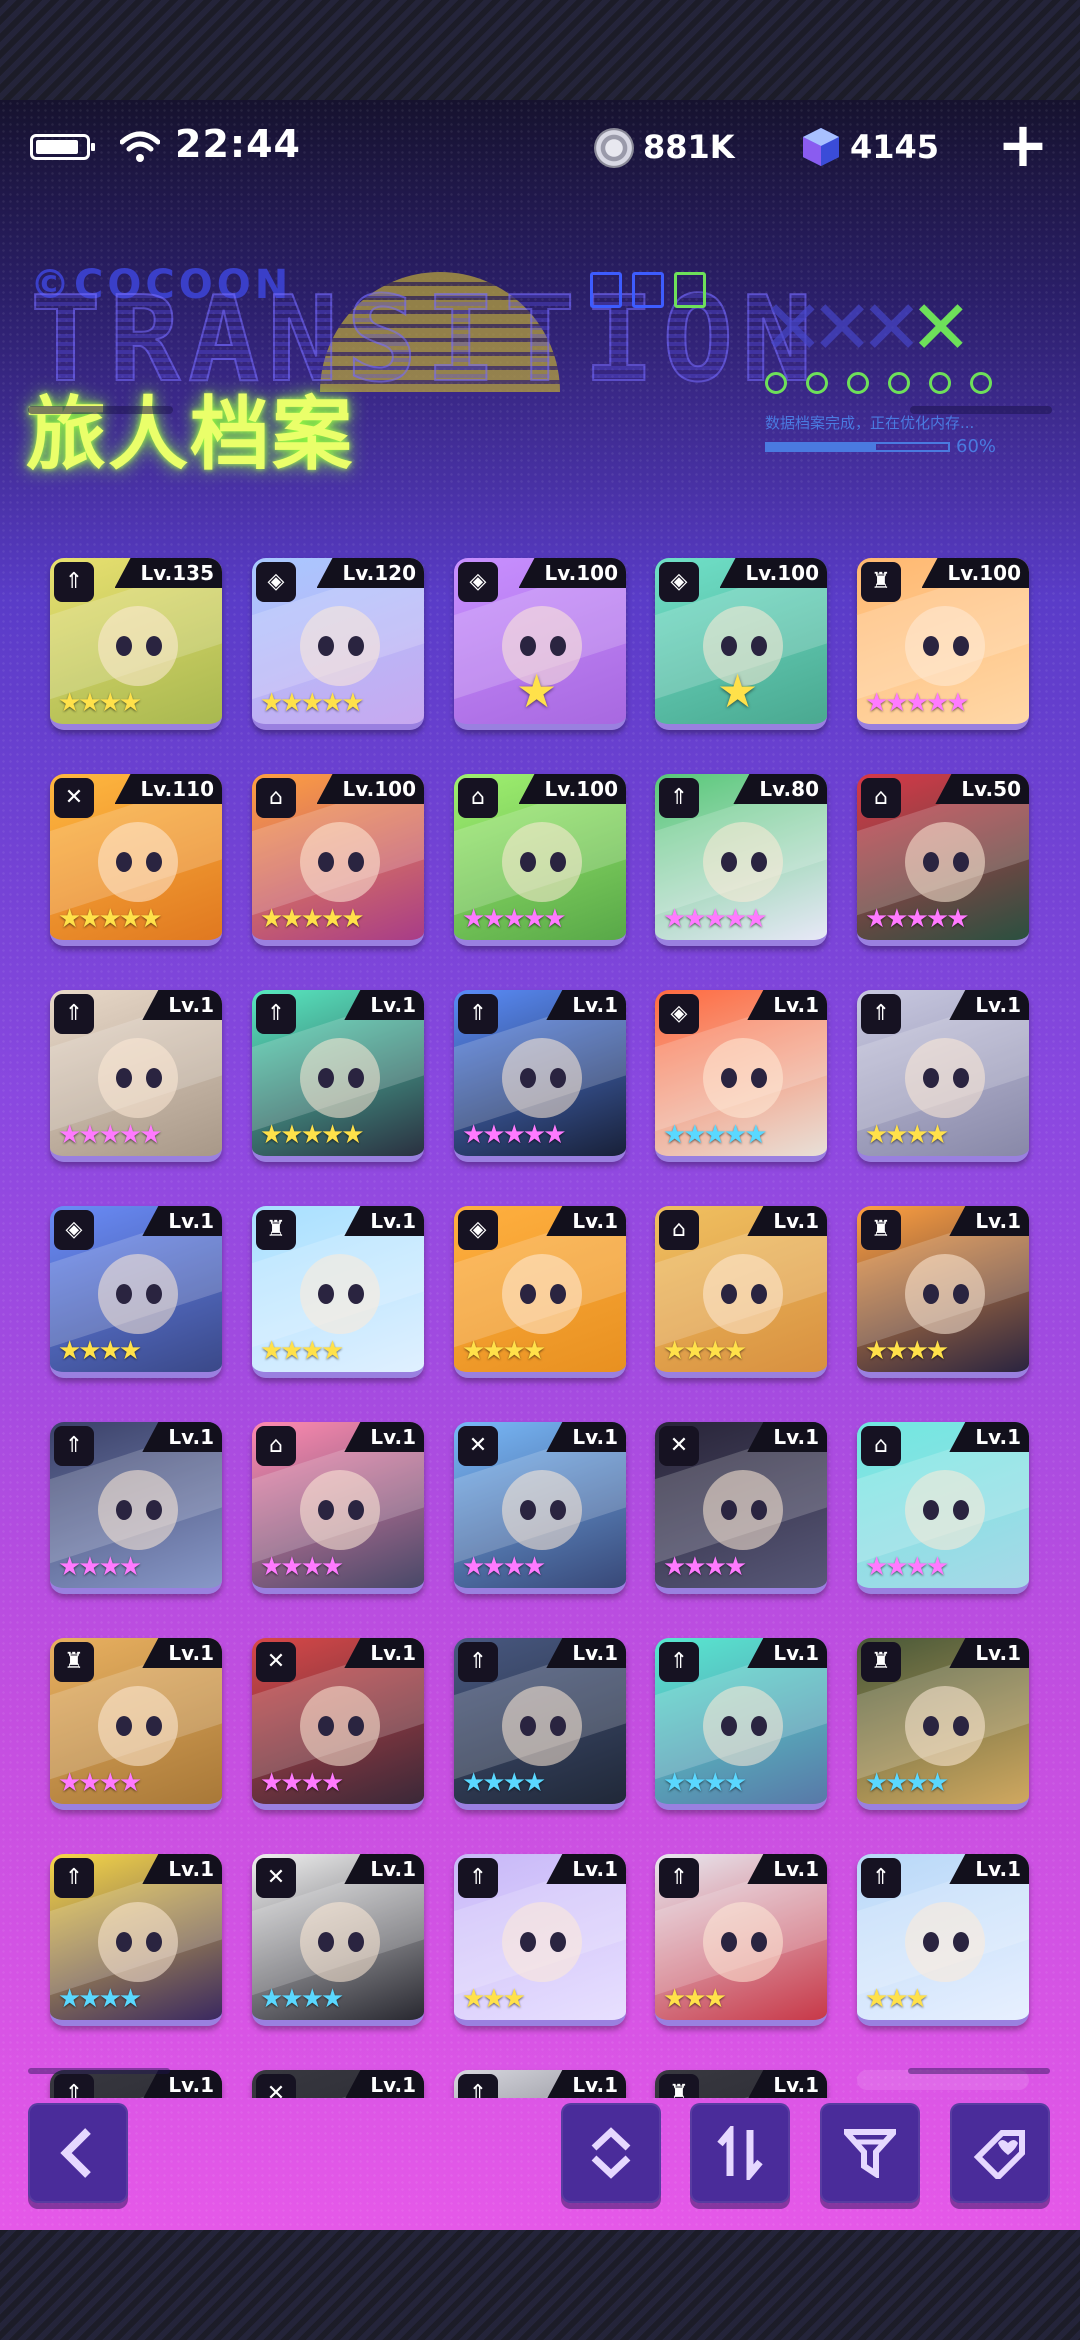 The width and height of the screenshot is (1080, 2340). Describe the element at coordinates (540, 2285) in the screenshot. I see `bottom-bezel` at that location.